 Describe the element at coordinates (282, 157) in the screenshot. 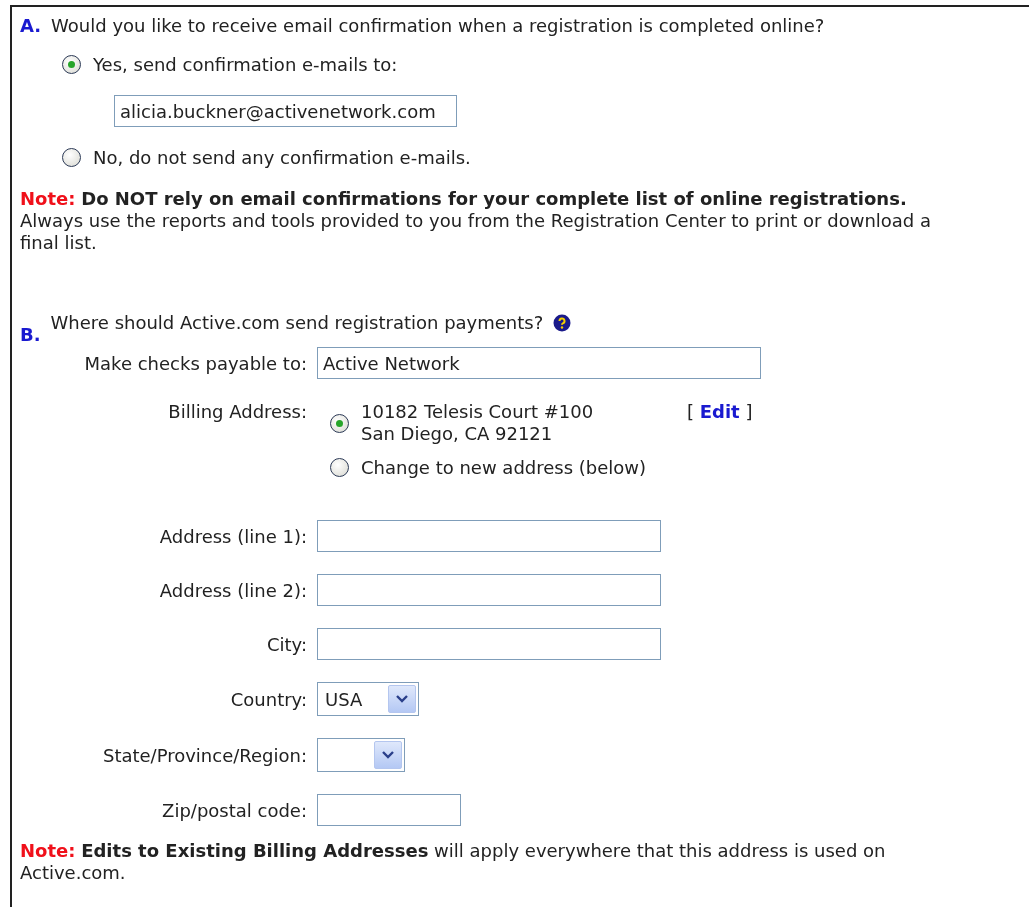

I see `option-label: No, do not send any confirmation e-mails.` at that location.